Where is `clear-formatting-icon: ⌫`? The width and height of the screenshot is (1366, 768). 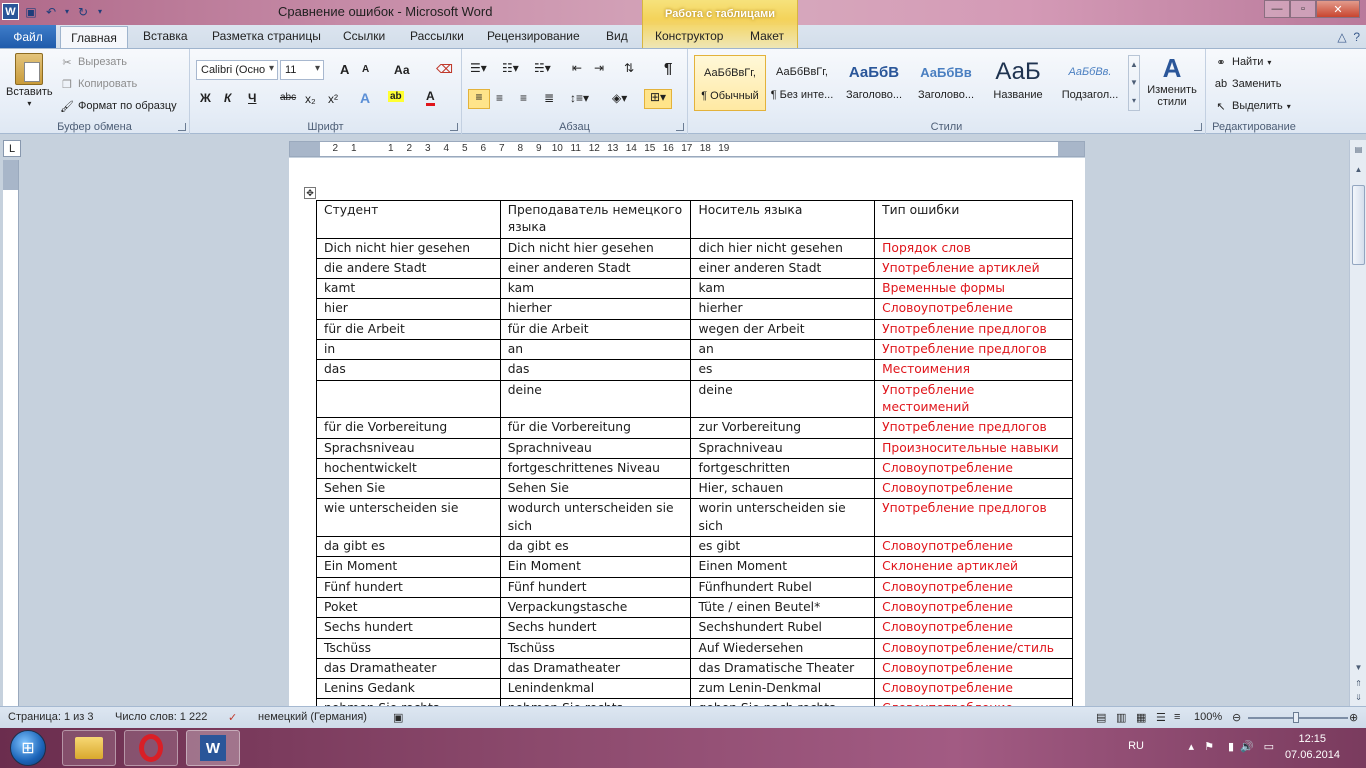 clear-formatting-icon: ⌫ is located at coordinates (444, 69).